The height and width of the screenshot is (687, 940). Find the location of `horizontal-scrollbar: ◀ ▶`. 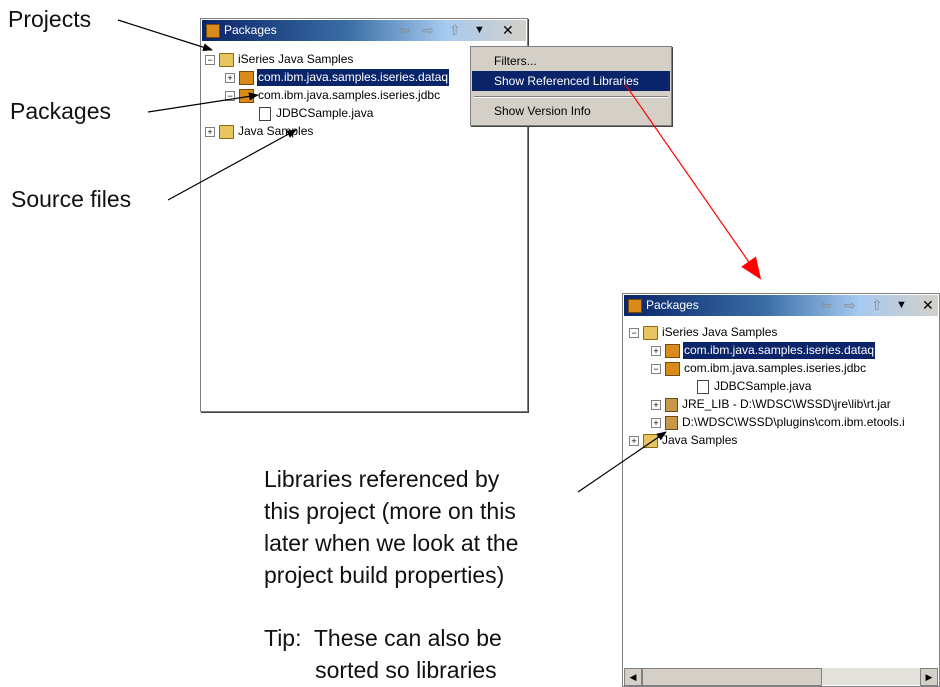

horizontal-scrollbar: ◀ ▶ is located at coordinates (781, 677).